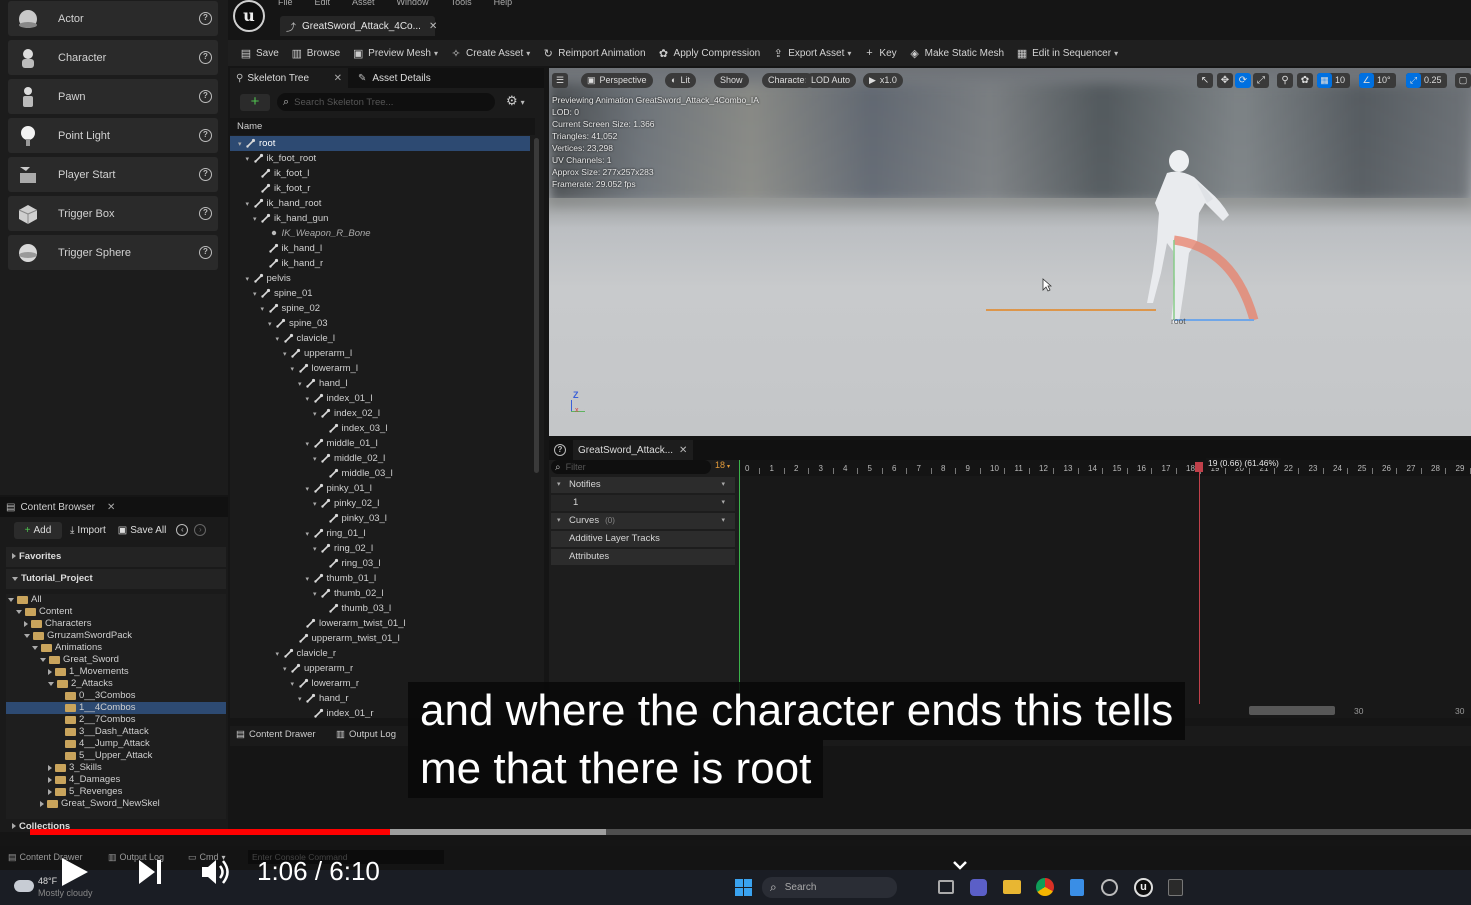 This screenshot has width=1471, height=905. What do you see at coordinates (380, 278) in the screenshot?
I see `bone-row: ▾ pelvis` at bounding box center [380, 278].